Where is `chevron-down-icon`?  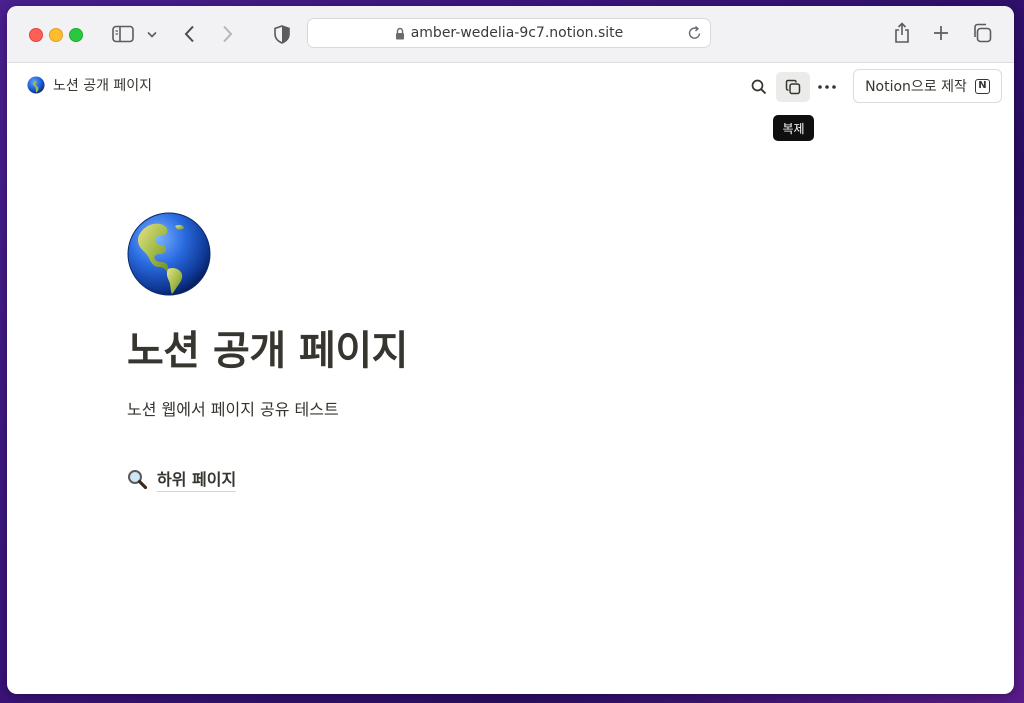 chevron-down-icon is located at coordinates (152, 34).